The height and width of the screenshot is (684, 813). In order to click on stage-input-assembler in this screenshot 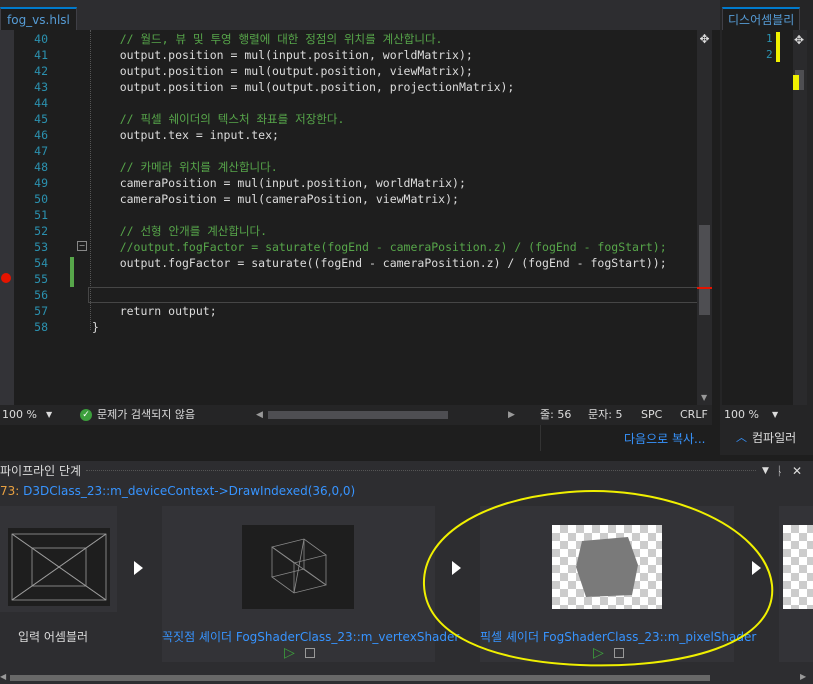, I will do `click(58, 559)`.